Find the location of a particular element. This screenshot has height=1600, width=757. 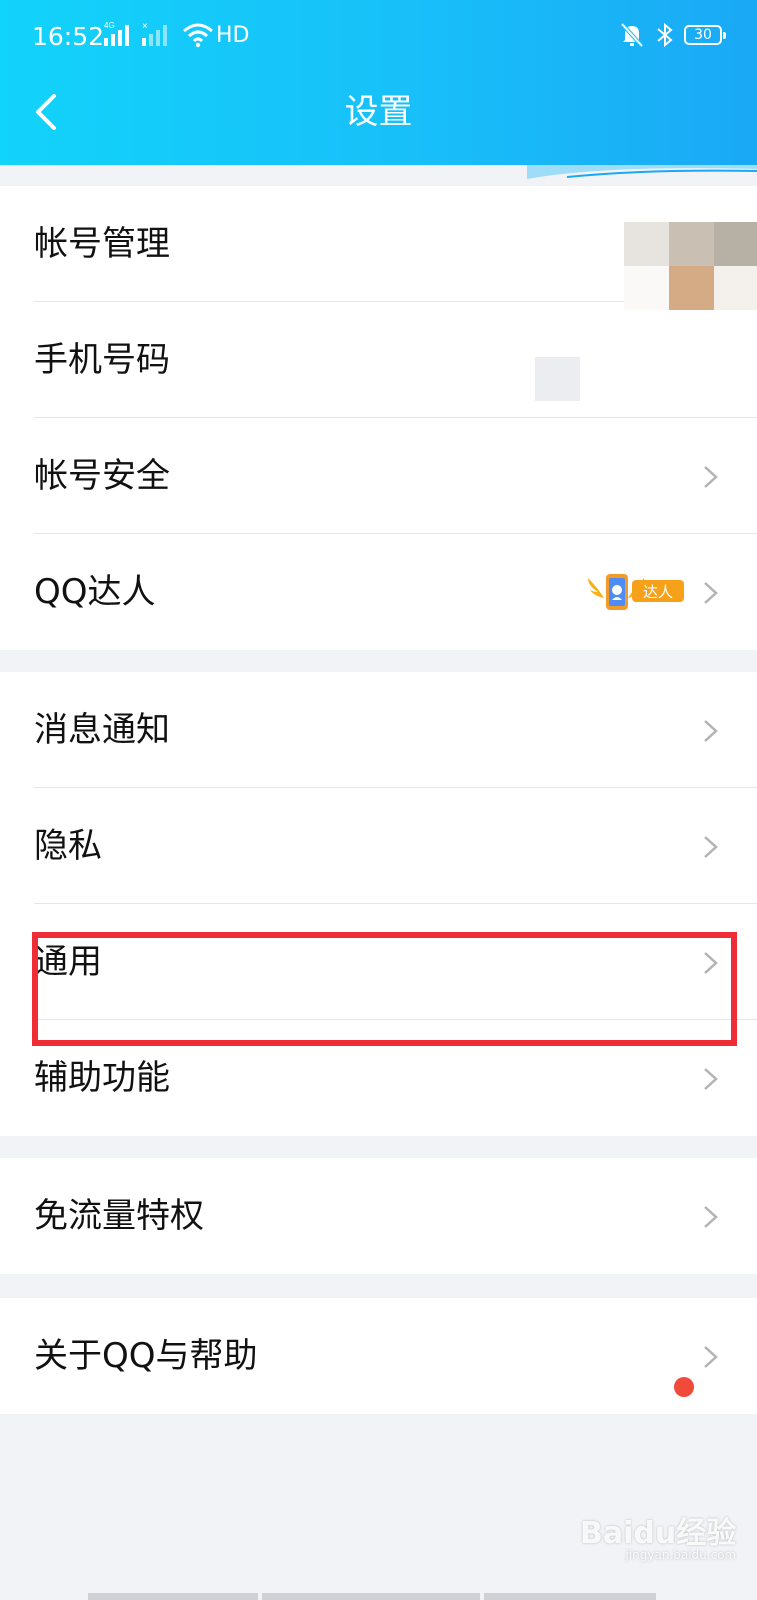

battery-icon: 30 is located at coordinates (705, 35).